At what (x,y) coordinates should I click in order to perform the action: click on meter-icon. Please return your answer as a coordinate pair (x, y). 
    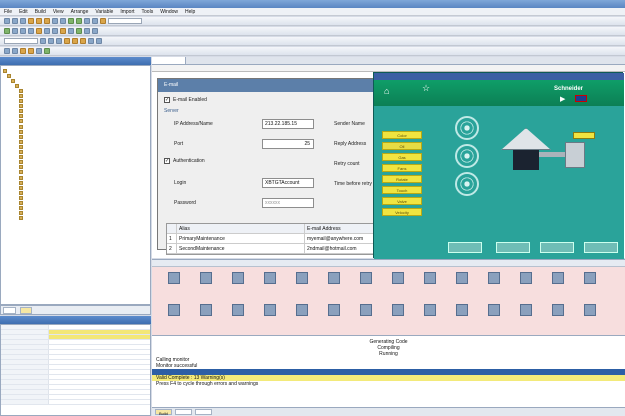
    Looking at the image, I should click on (79, 31).